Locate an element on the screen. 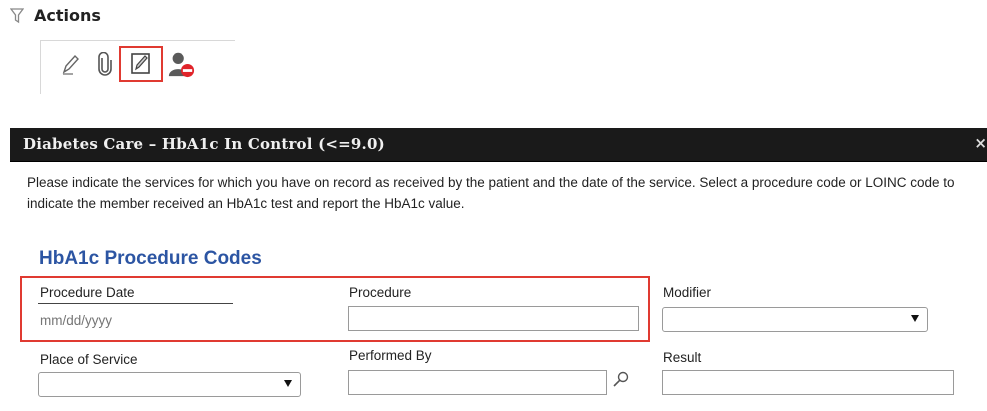 The height and width of the screenshot is (411, 987). dialog-title: Diabetes Care – HbA1c In Control (<=9.0) is located at coordinates (204, 144).